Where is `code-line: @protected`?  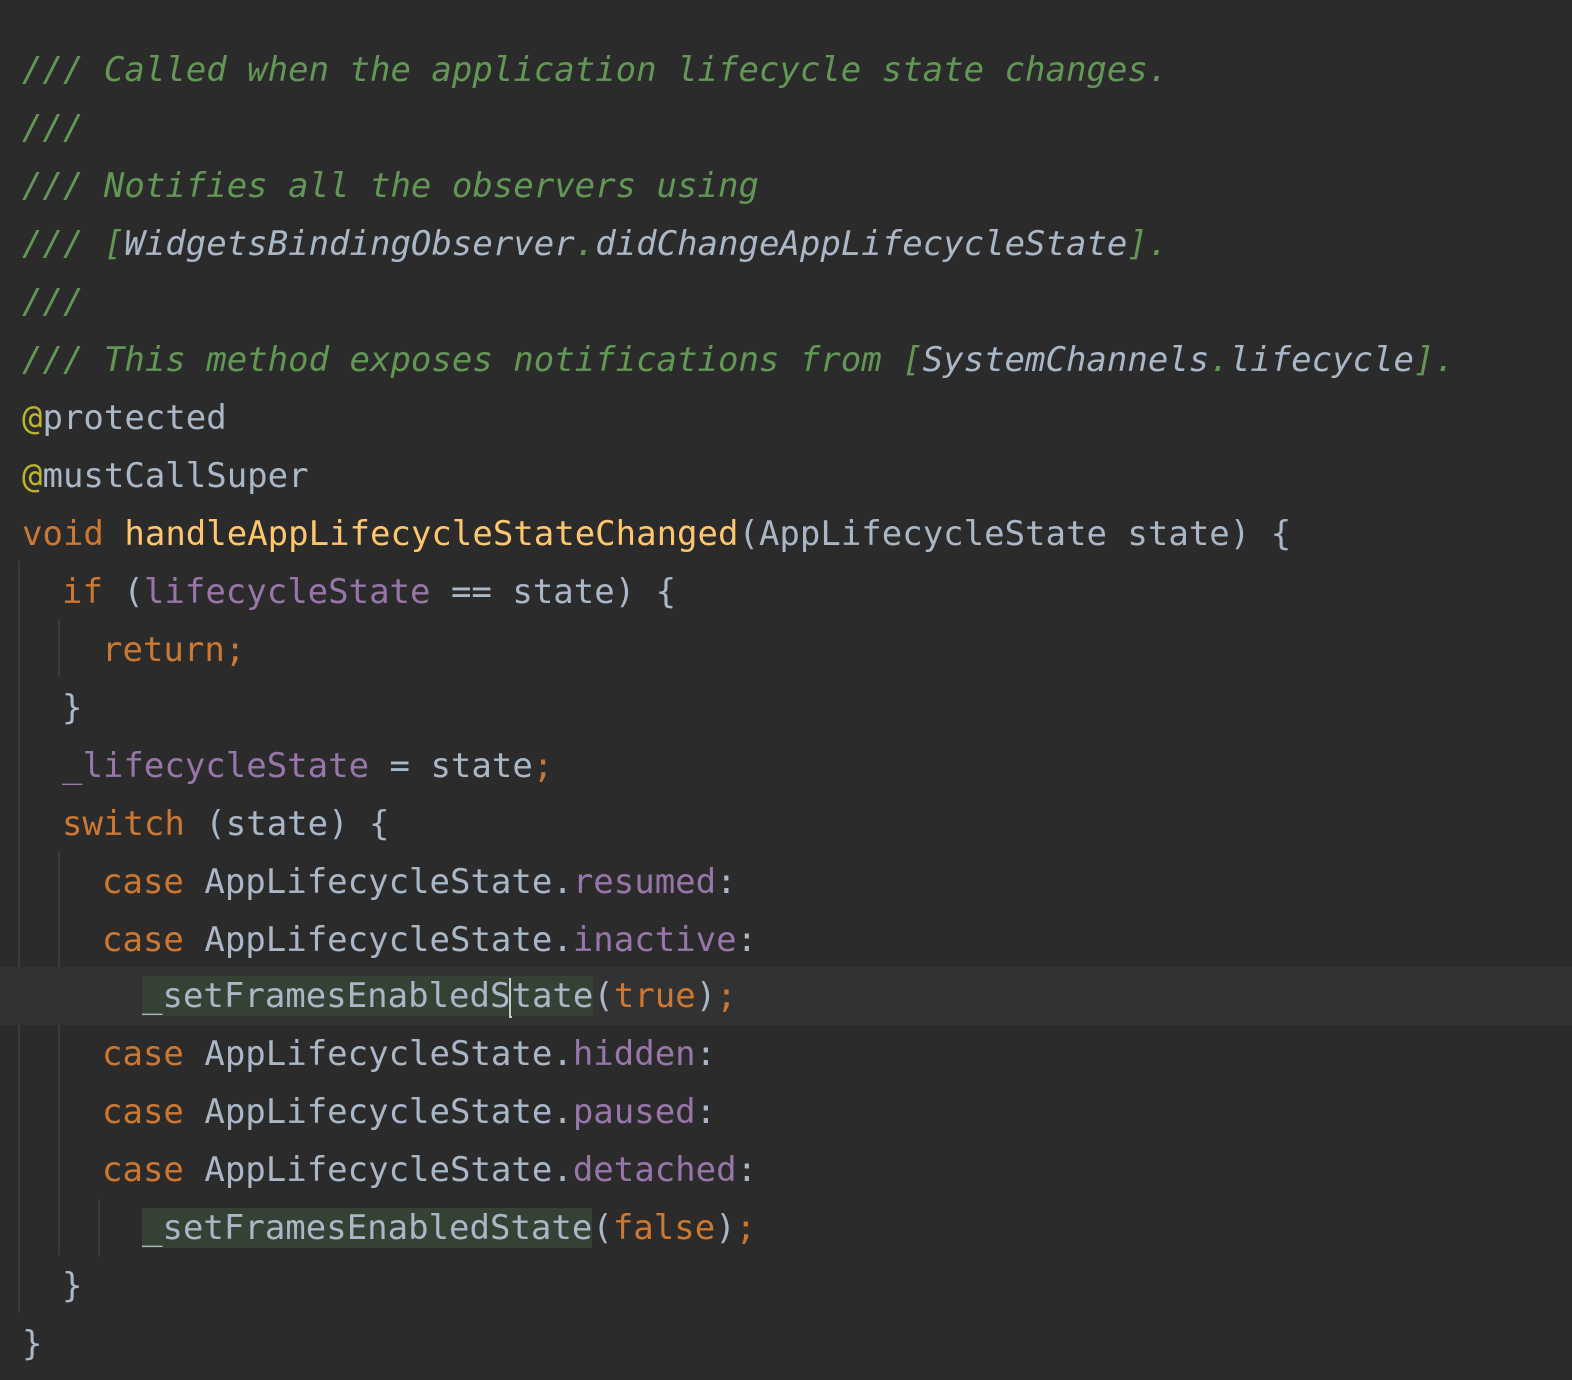
code-line: @protected is located at coordinates (786, 418).